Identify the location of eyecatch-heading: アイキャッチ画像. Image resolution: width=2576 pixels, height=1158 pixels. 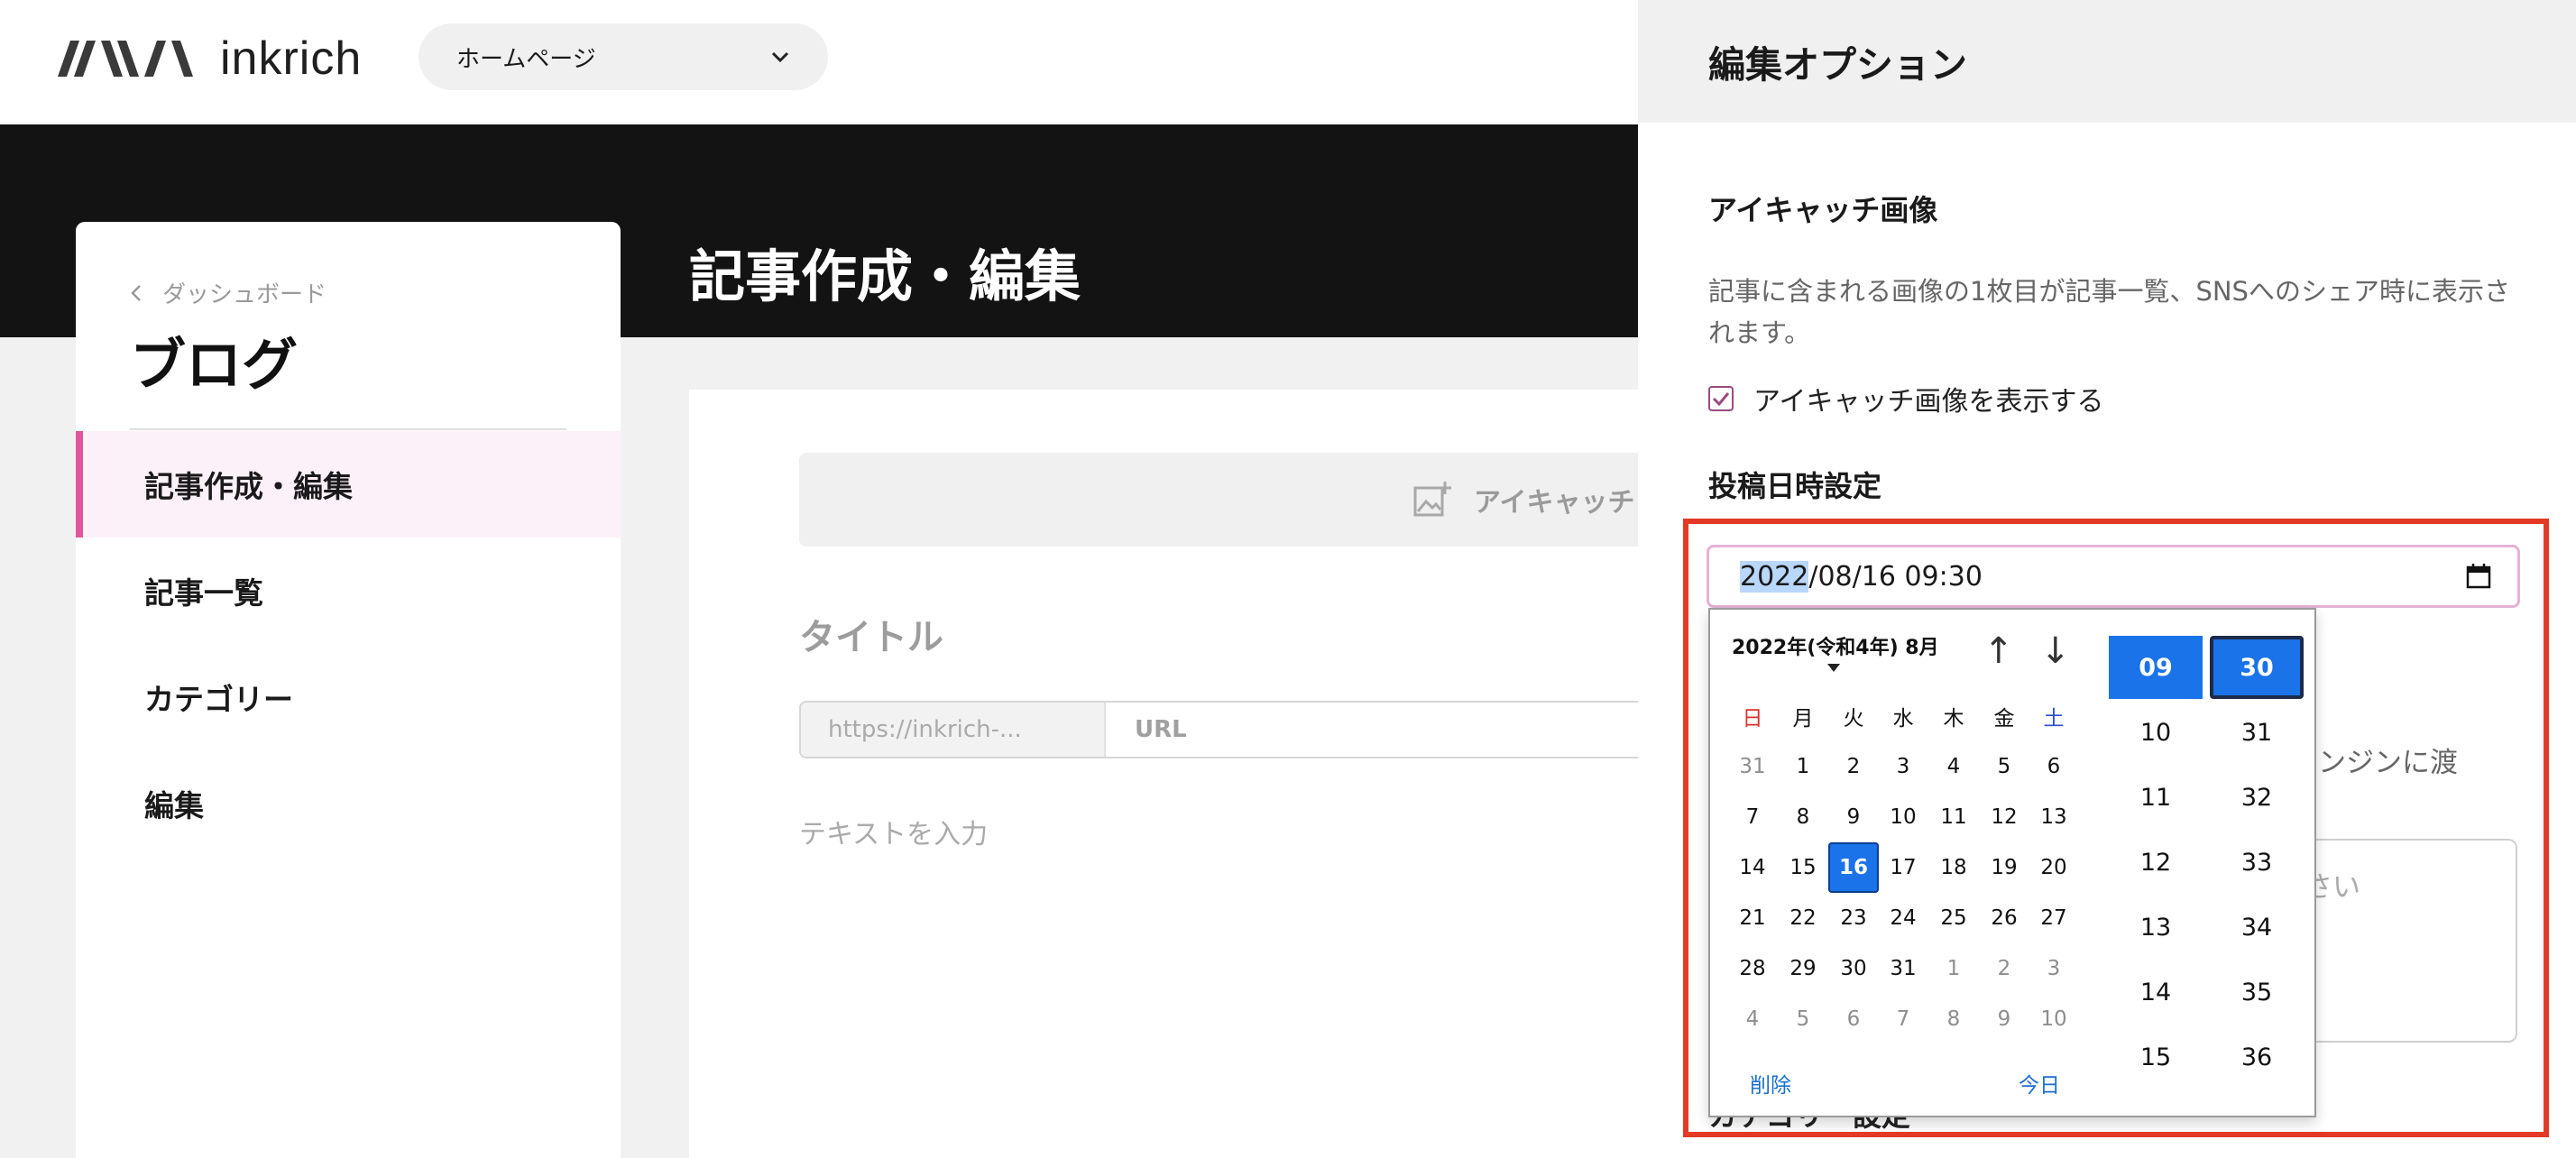
(1823, 210).